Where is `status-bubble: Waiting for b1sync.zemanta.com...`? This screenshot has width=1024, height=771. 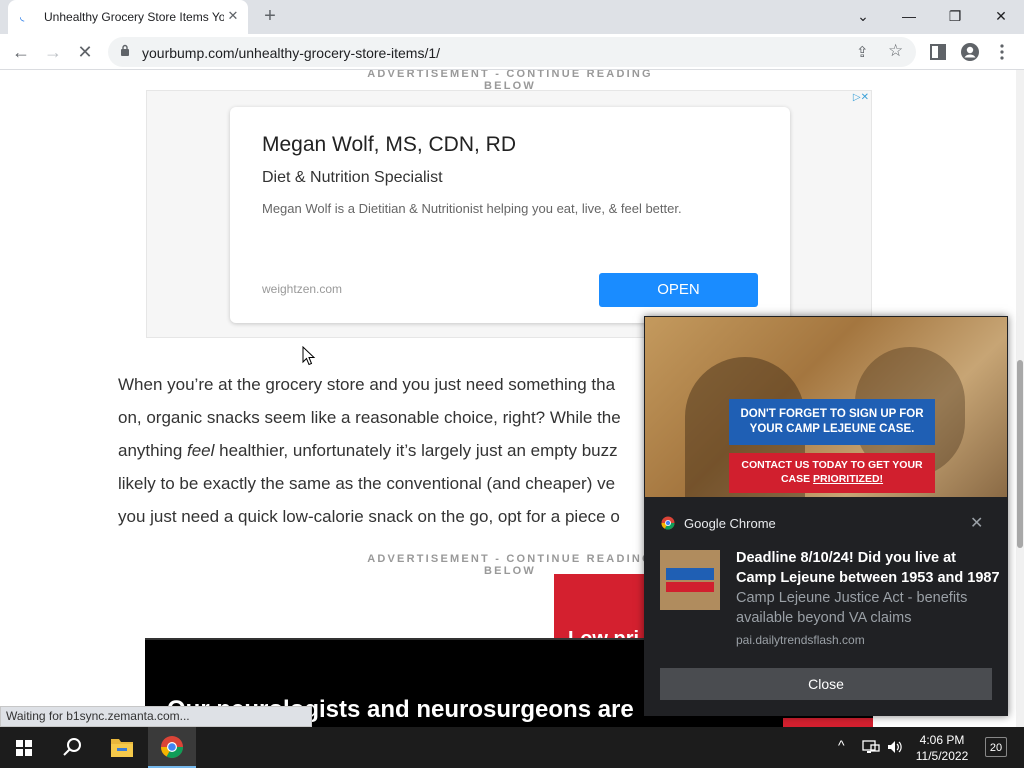
status-bubble: Waiting for b1sync.zemanta.com... is located at coordinates (156, 716).